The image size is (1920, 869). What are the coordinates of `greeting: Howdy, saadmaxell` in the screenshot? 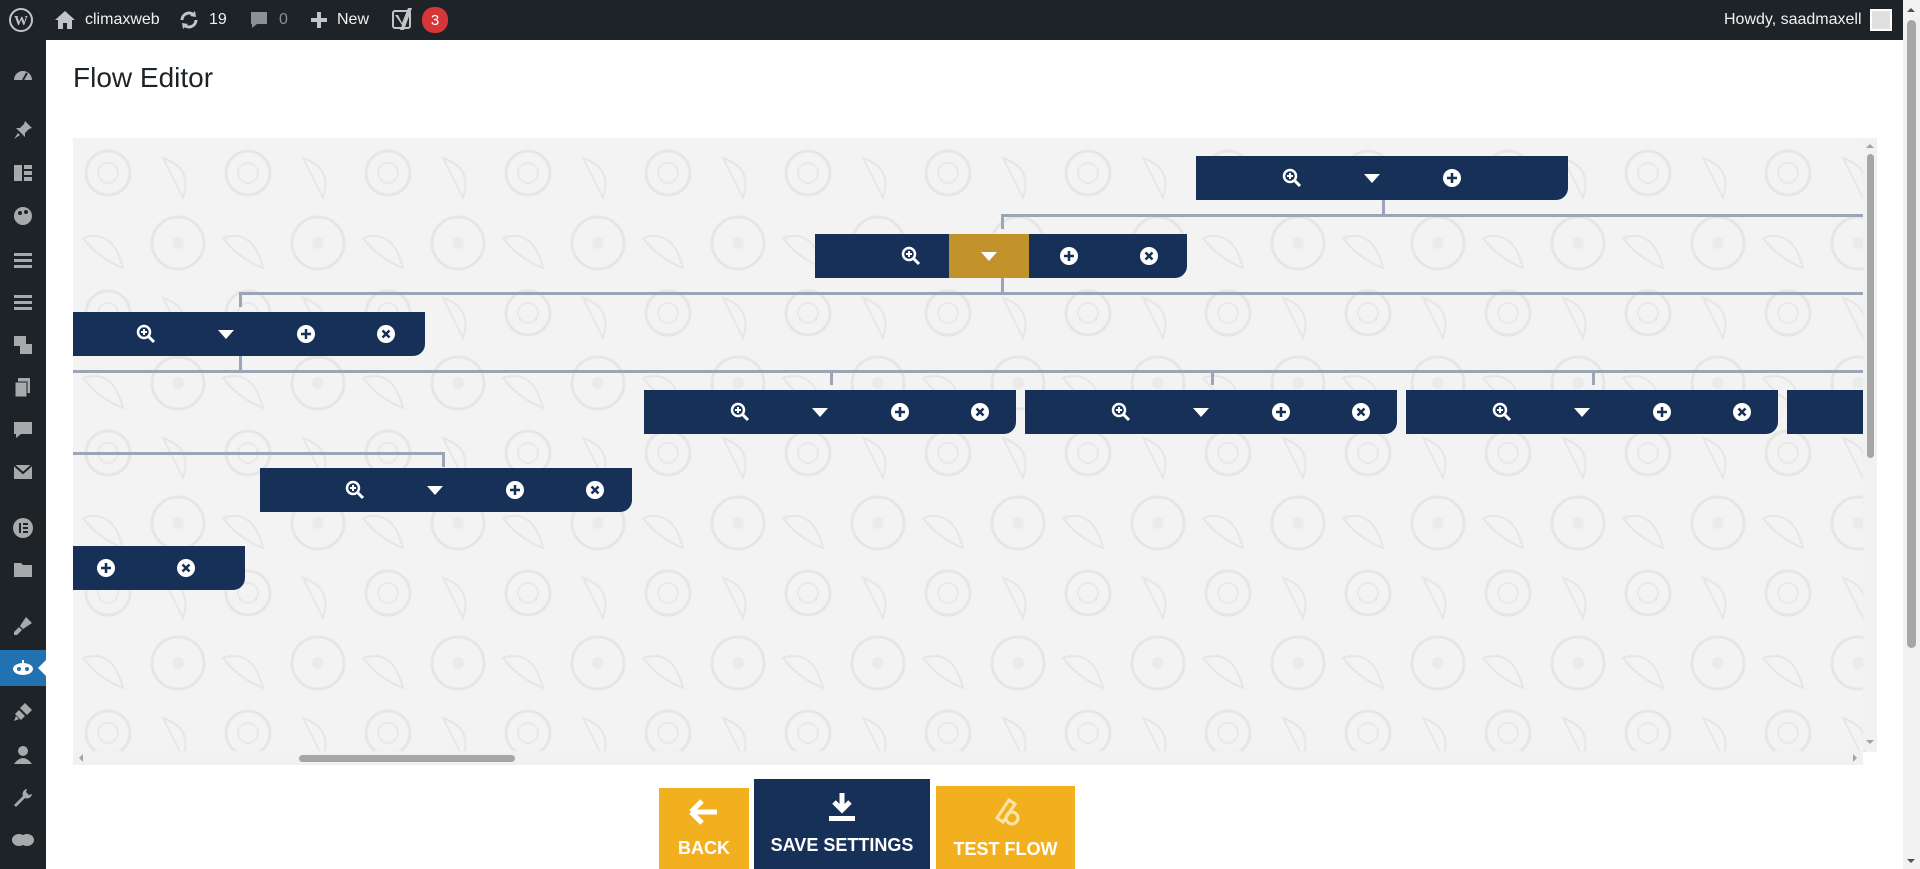 It's located at (1793, 19).